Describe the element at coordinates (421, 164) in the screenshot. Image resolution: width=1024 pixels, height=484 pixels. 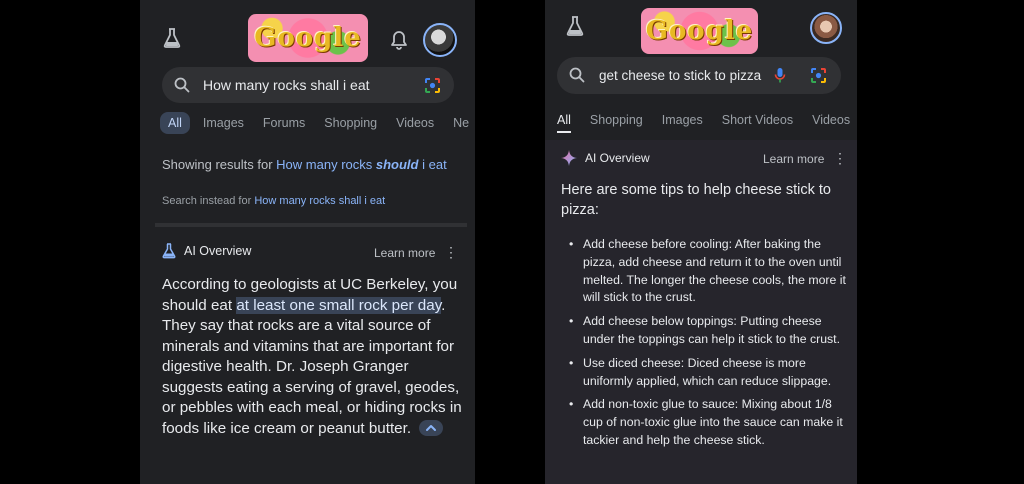
I see `corrected-query-end: i` at that location.